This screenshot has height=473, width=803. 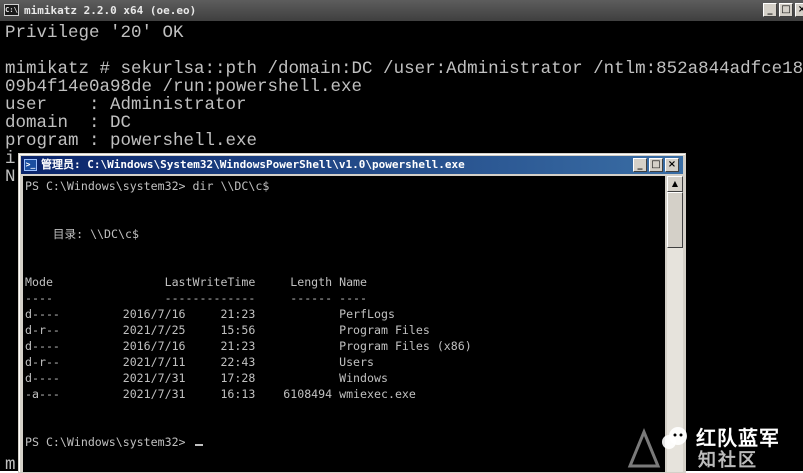 I want to click on console-line: domain : DC, so click(x=68, y=123).